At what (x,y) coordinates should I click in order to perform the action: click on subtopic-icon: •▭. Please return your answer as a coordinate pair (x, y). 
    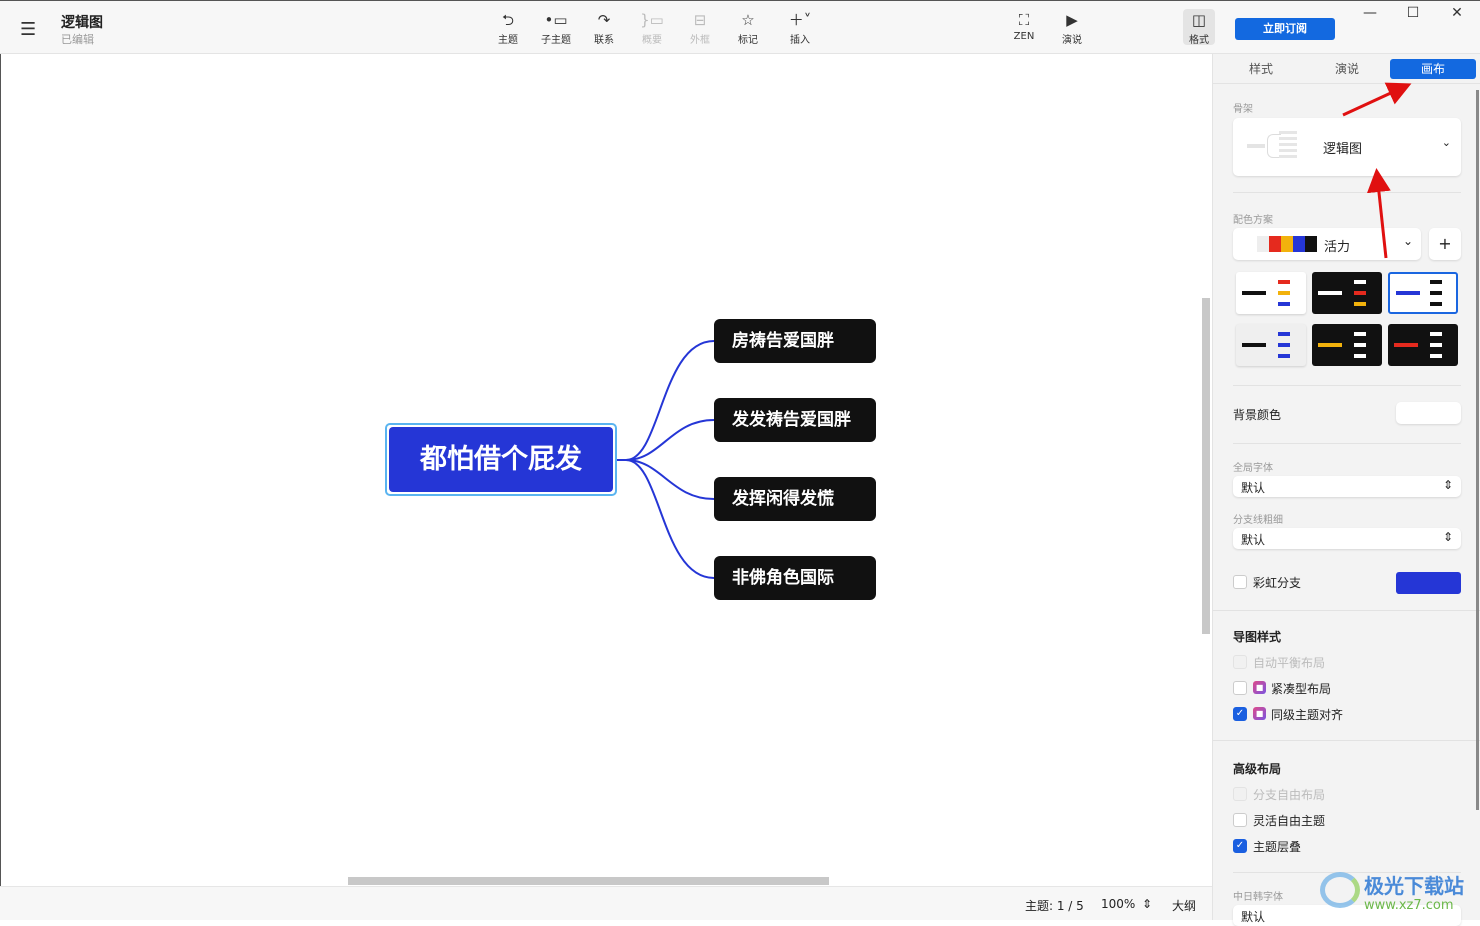
    Looking at the image, I should click on (556, 20).